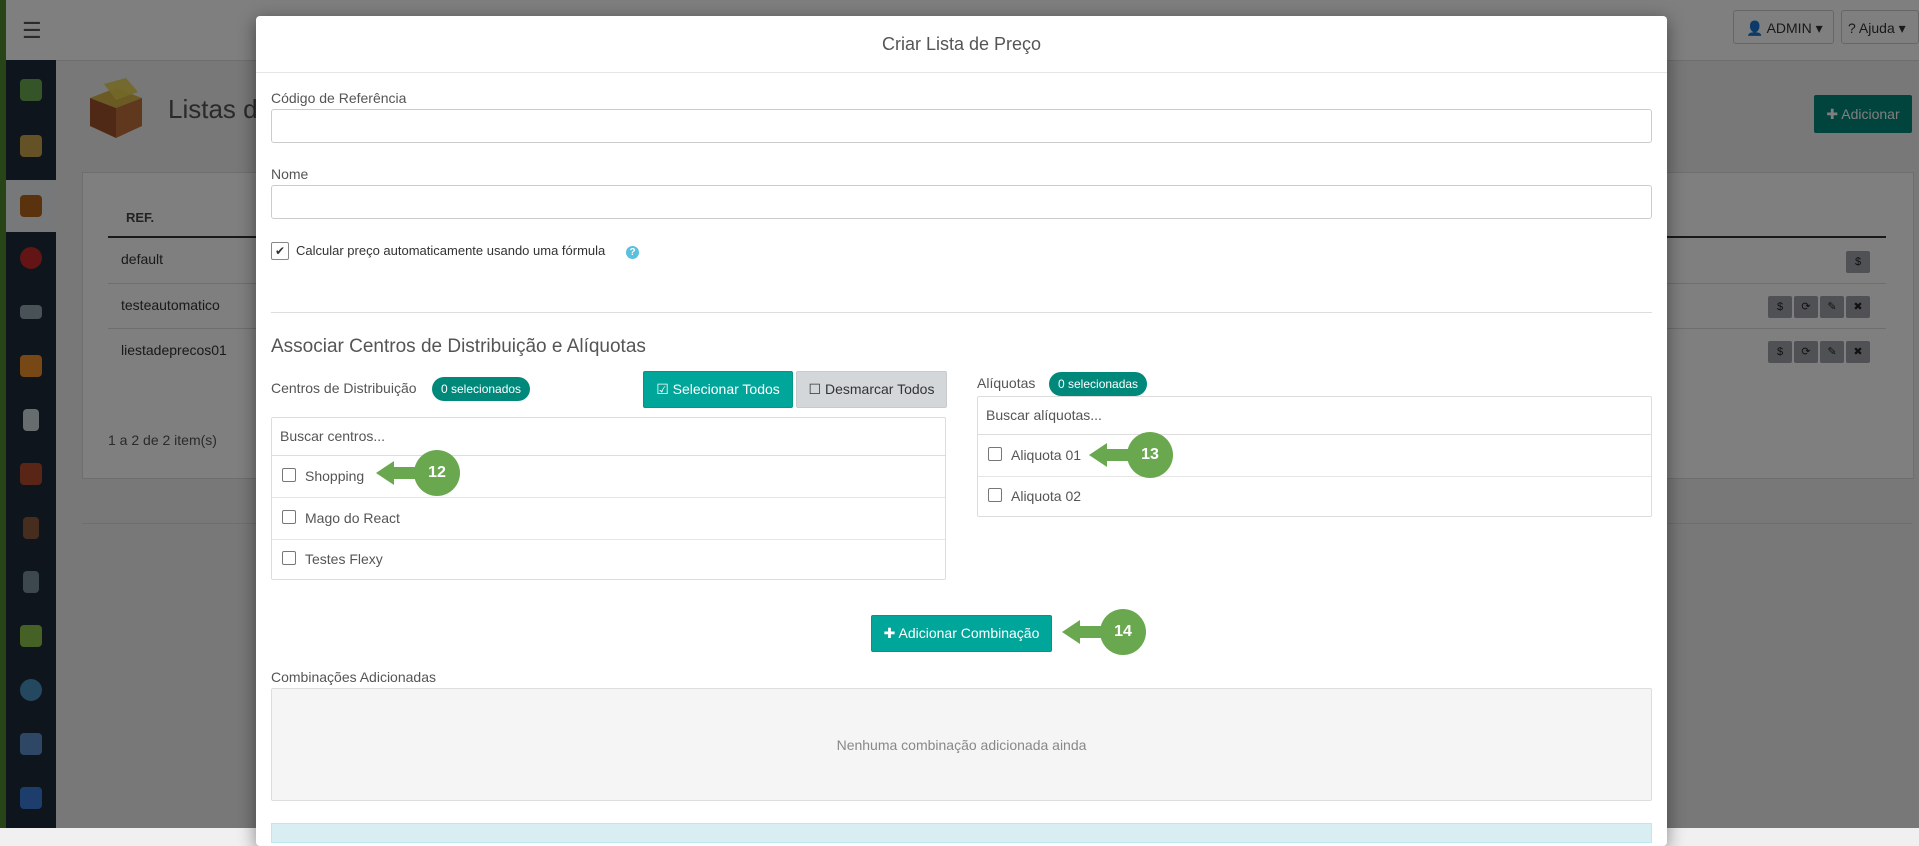 Image resolution: width=1919 pixels, height=846 pixels. Describe the element at coordinates (352, 518) in the screenshot. I see `center-label: Mago do React` at that location.